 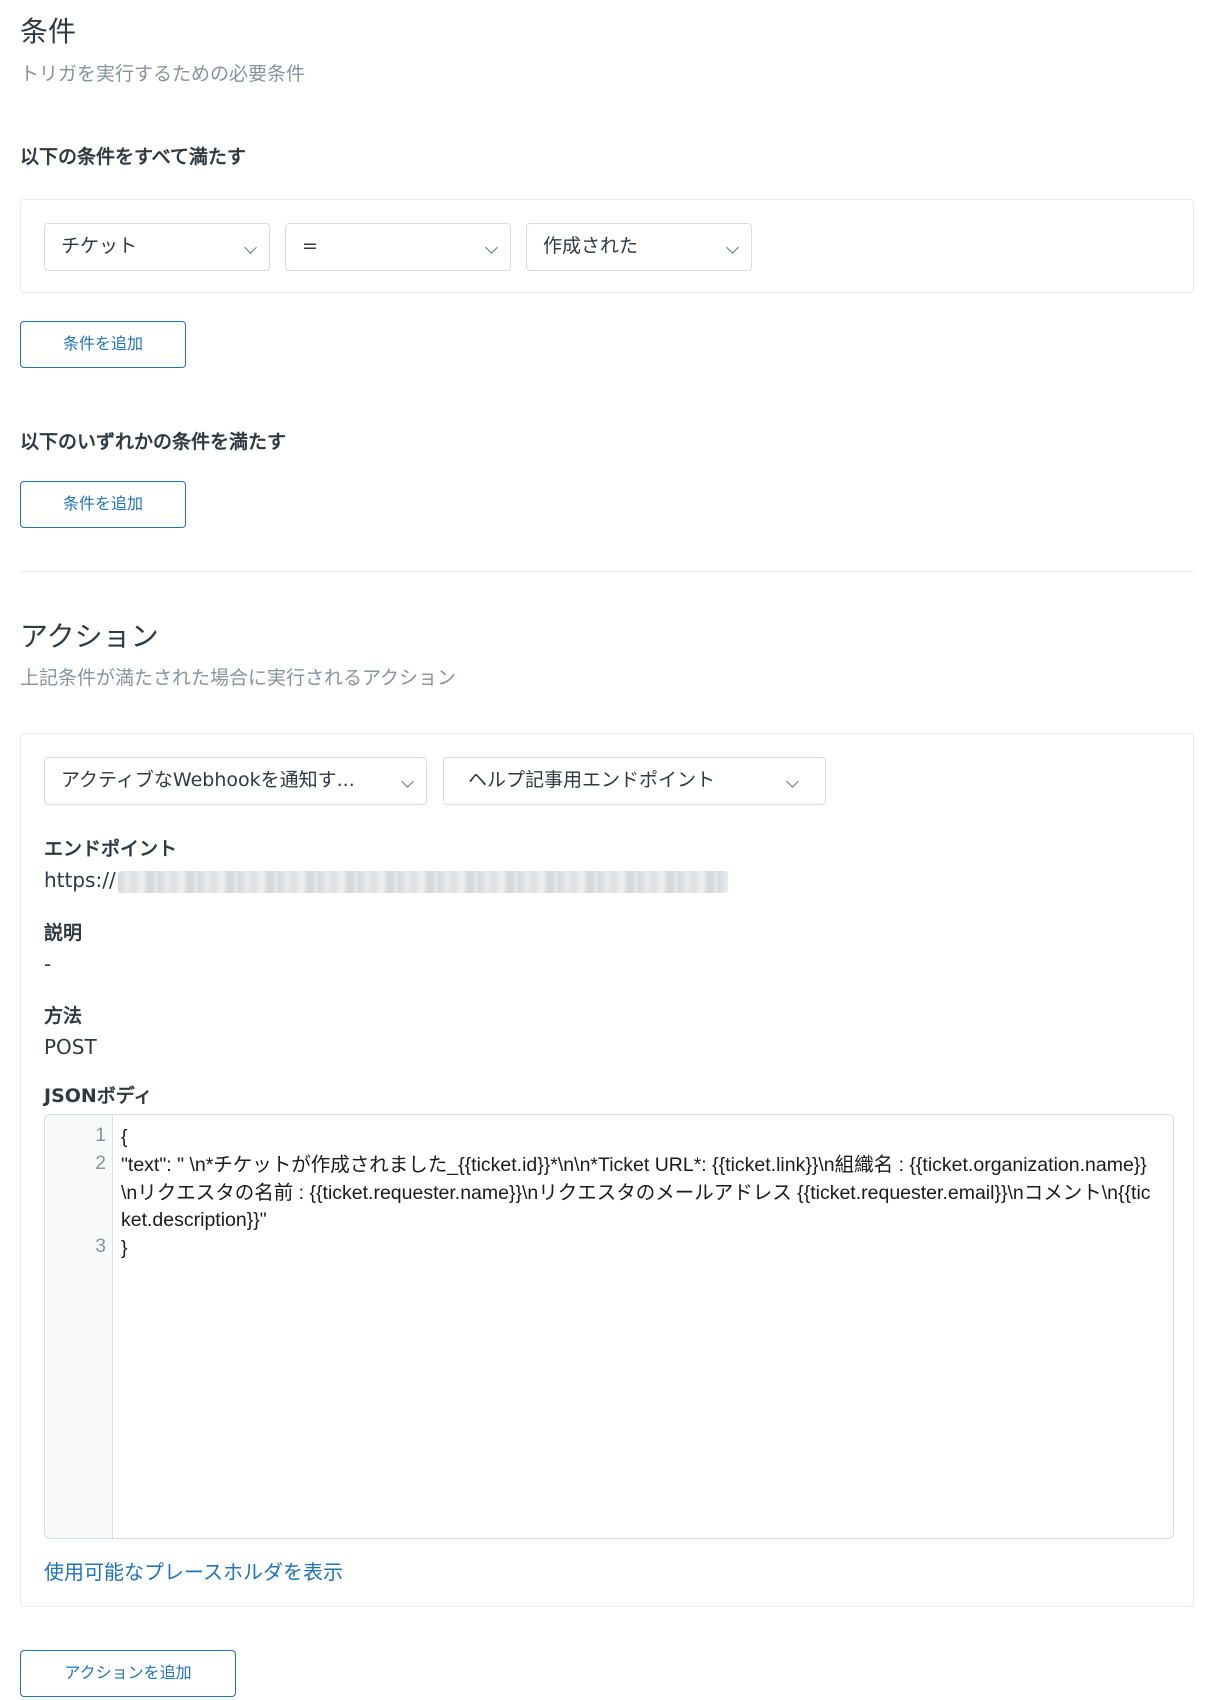 What do you see at coordinates (79, 1326) in the screenshot?
I see `line-number-gutter: 1 2 3` at bounding box center [79, 1326].